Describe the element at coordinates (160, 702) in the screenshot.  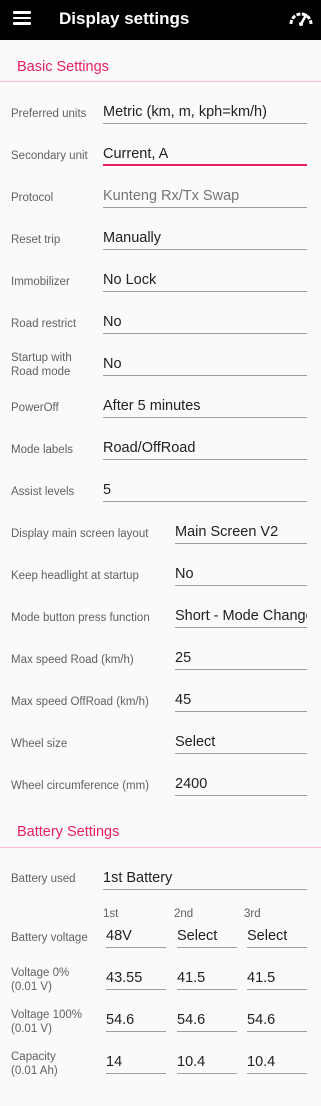
I see `setting-row-max-speed-offroad-km-h: Max speed OffRoad (km/h) 45` at that location.